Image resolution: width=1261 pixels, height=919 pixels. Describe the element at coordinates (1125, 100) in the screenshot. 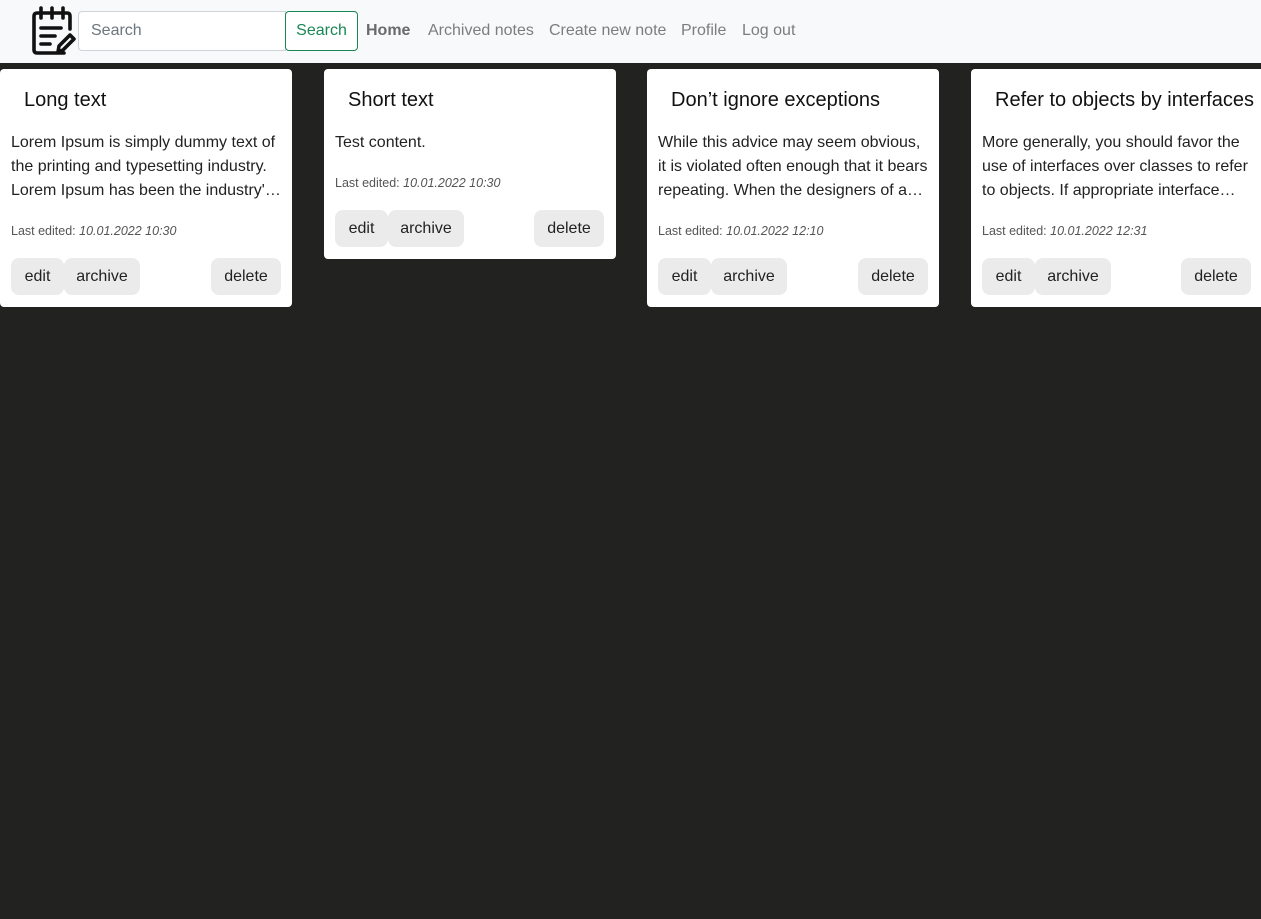

I see `note-title: Refer to objects by interfaces` at that location.